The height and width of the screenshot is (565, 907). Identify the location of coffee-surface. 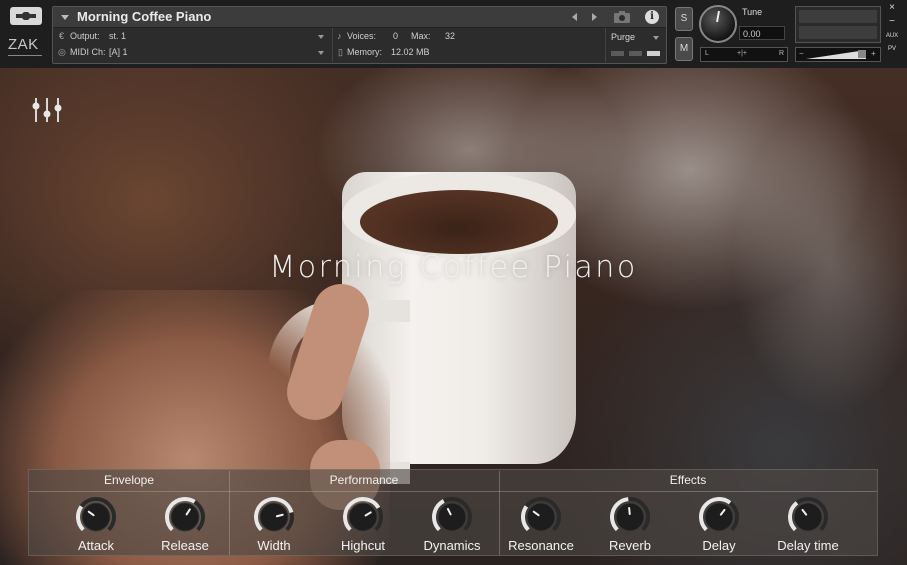
(459, 222).